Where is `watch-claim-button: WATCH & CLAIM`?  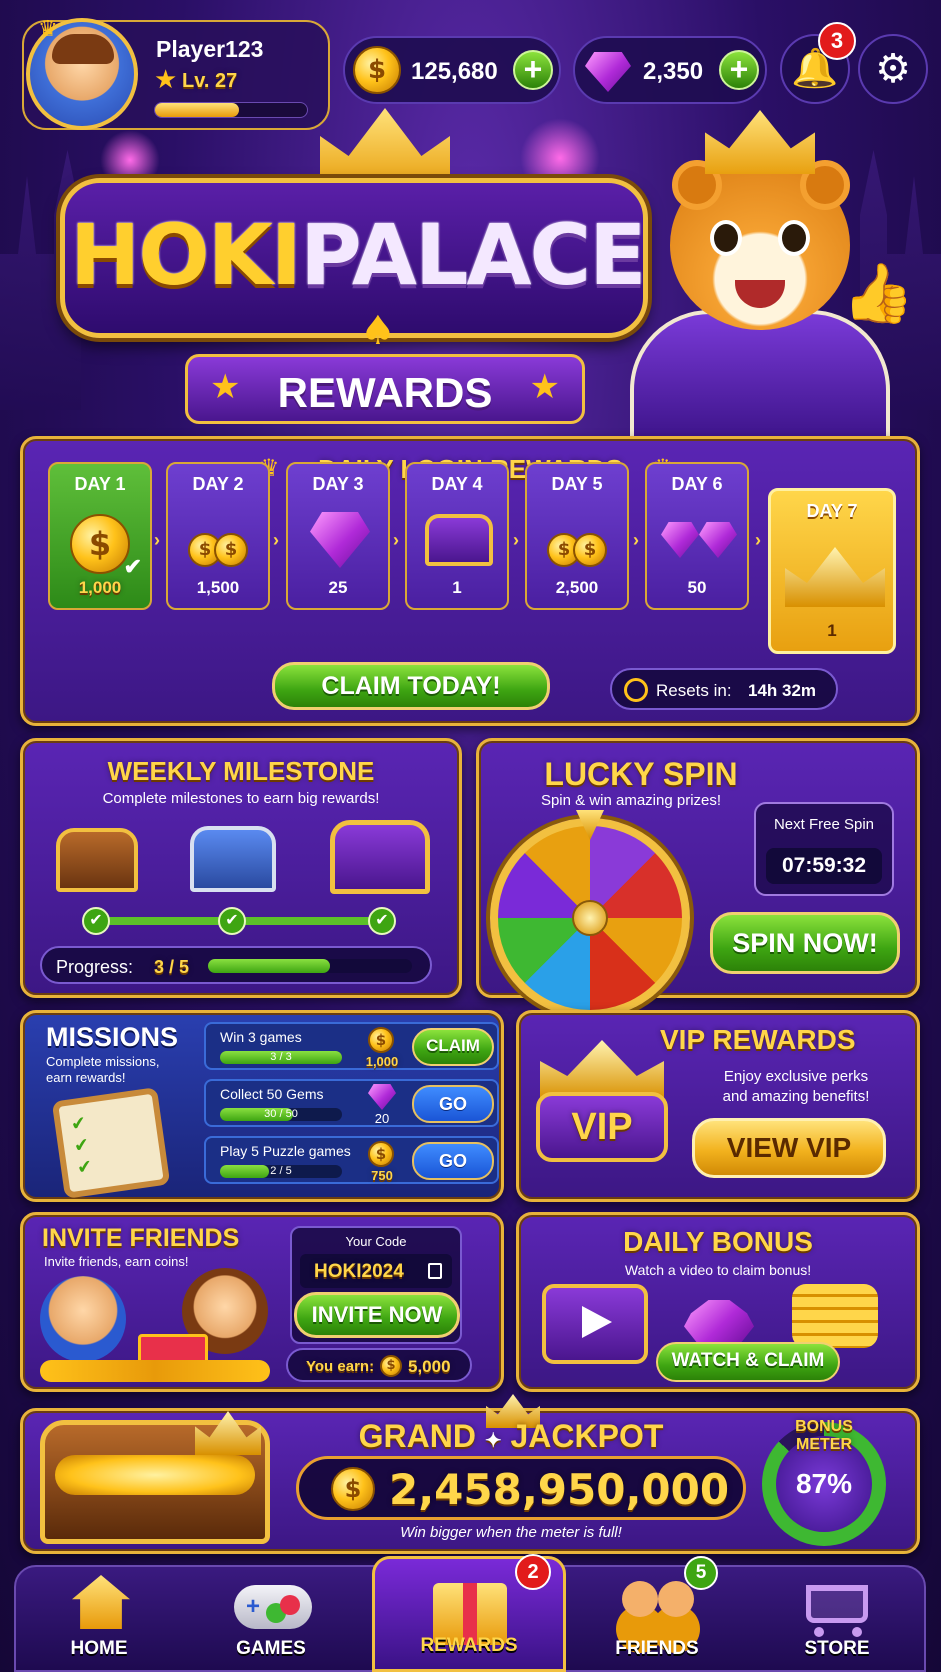
watch-claim-button: WATCH & CLAIM is located at coordinates (748, 1362).